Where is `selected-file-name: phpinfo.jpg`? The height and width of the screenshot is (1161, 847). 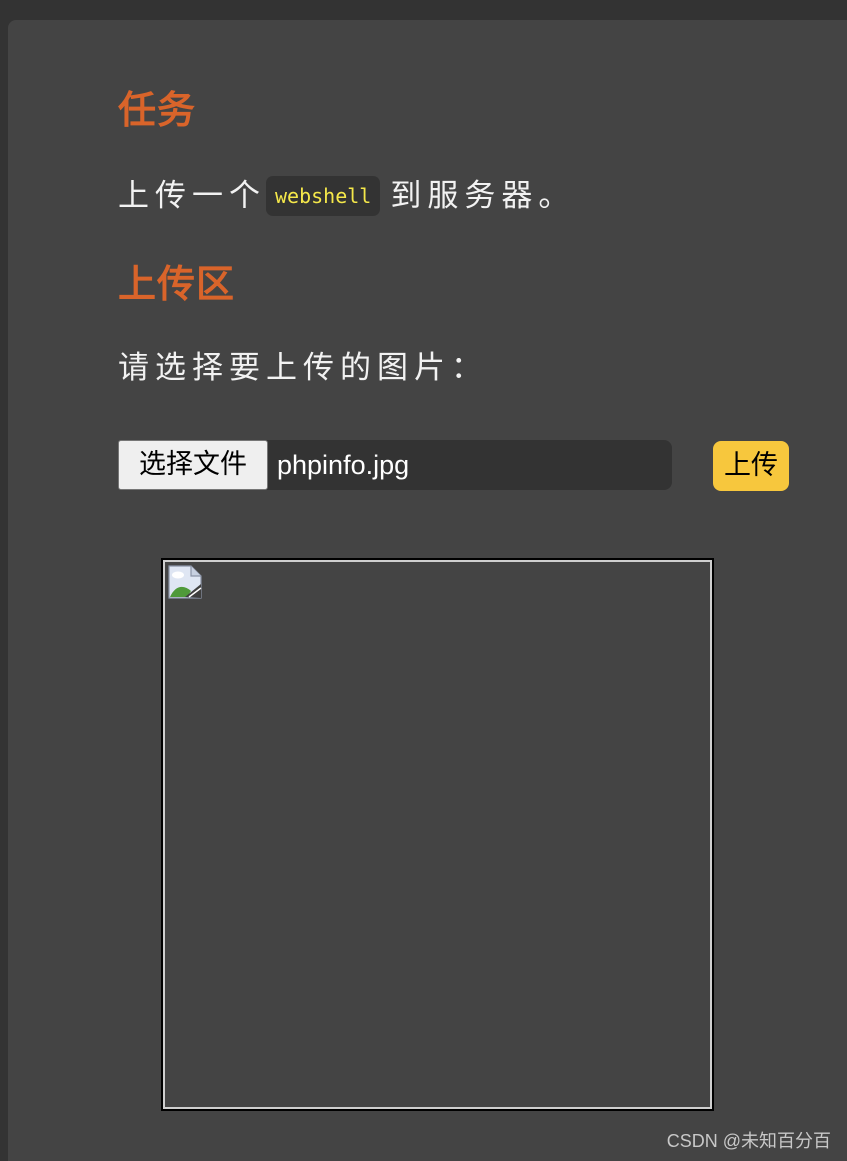
selected-file-name: phpinfo.jpg is located at coordinates (343, 465).